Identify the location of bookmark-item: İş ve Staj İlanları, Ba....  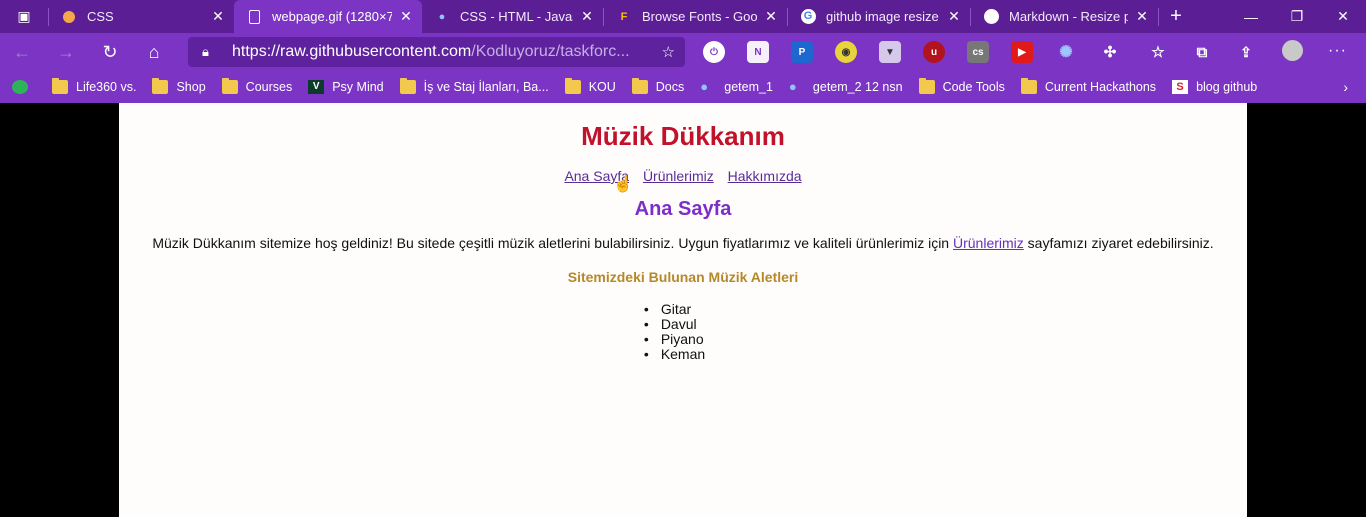
(474, 86).